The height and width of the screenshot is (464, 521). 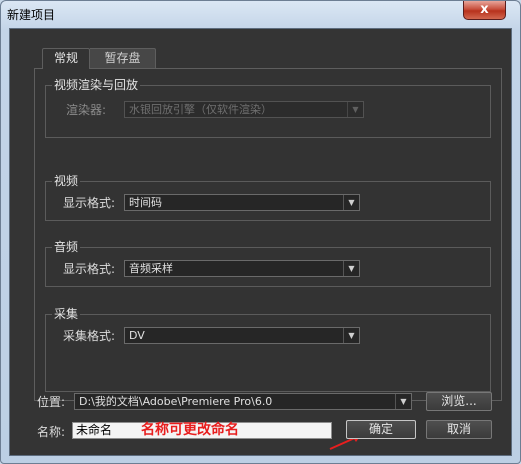 I want to click on tab-scratch-disks: 暂存盘, so click(x=123, y=58).